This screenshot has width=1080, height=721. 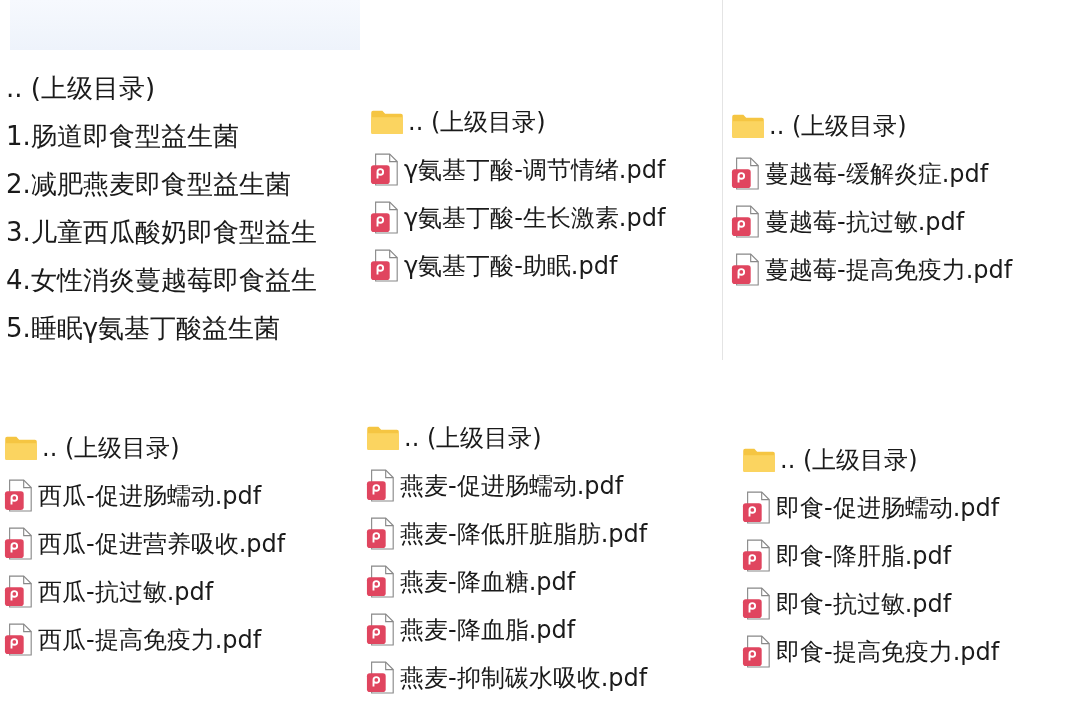 I want to click on file-name: 西瓜-促进营养吸收.pdf, so click(x=162, y=544).